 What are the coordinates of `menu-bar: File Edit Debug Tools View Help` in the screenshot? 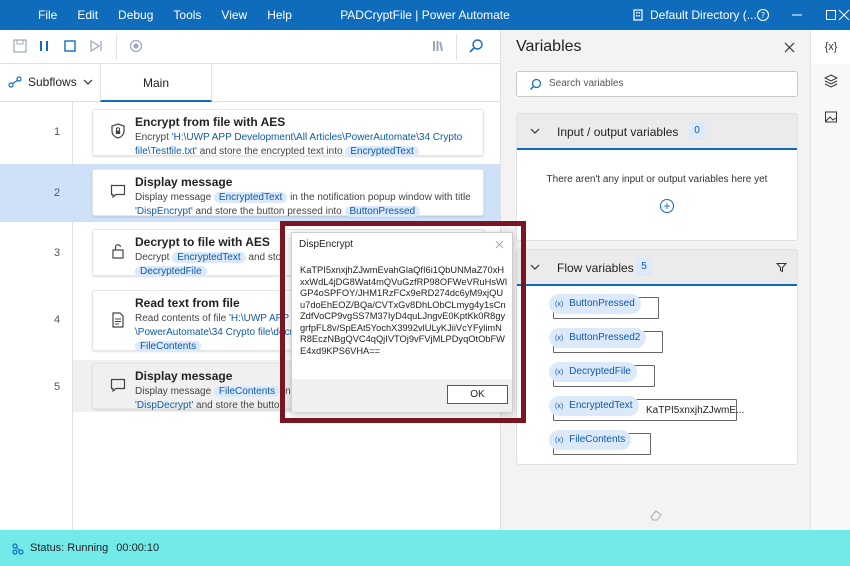 It's located at (165, 15).